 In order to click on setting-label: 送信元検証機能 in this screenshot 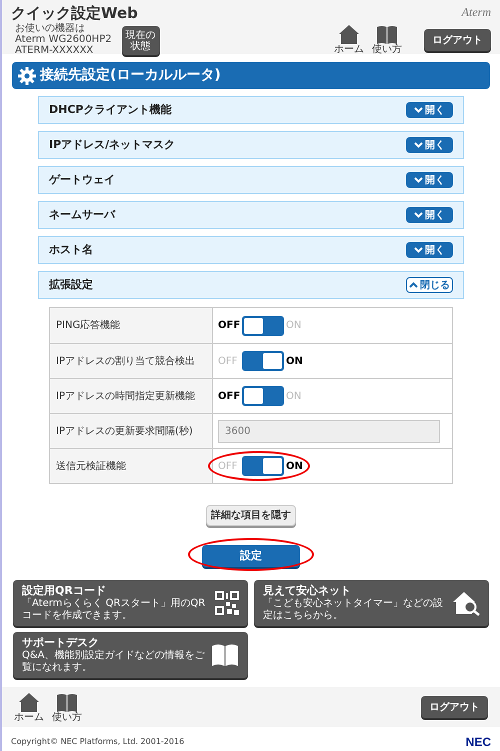, I will do `click(91, 467)`.